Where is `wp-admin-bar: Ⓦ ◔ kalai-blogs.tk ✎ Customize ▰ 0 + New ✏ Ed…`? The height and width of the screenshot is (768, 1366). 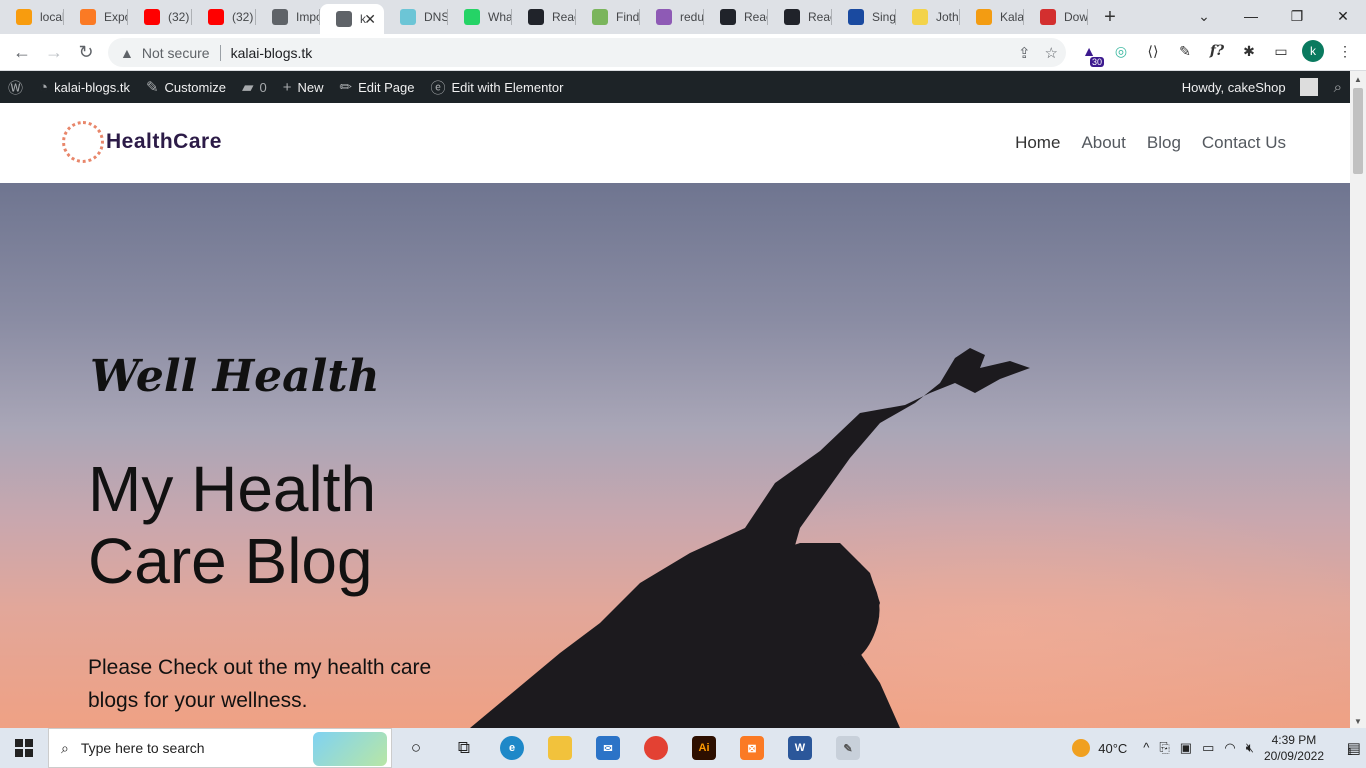 wp-admin-bar: Ⓦ ◔ kalai-blogs.tk ✎ Customize ▰ 0 + New ✏ Ed… is located at coordinates (683, 87).